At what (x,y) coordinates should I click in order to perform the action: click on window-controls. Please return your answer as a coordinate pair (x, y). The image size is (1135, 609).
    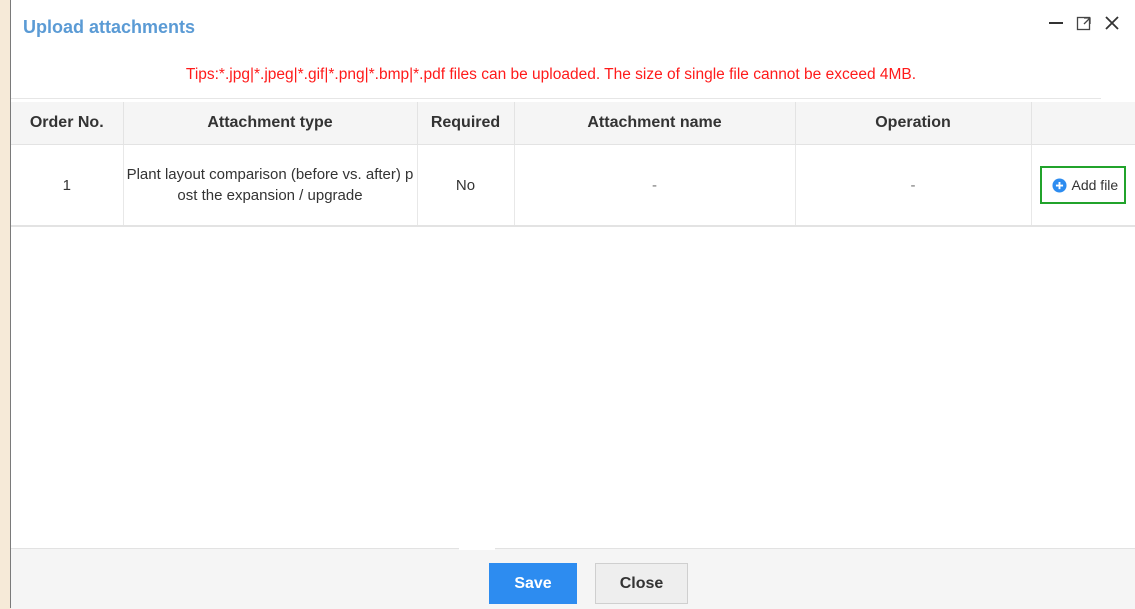
    Looking at the image, I should click on (1084, 23).